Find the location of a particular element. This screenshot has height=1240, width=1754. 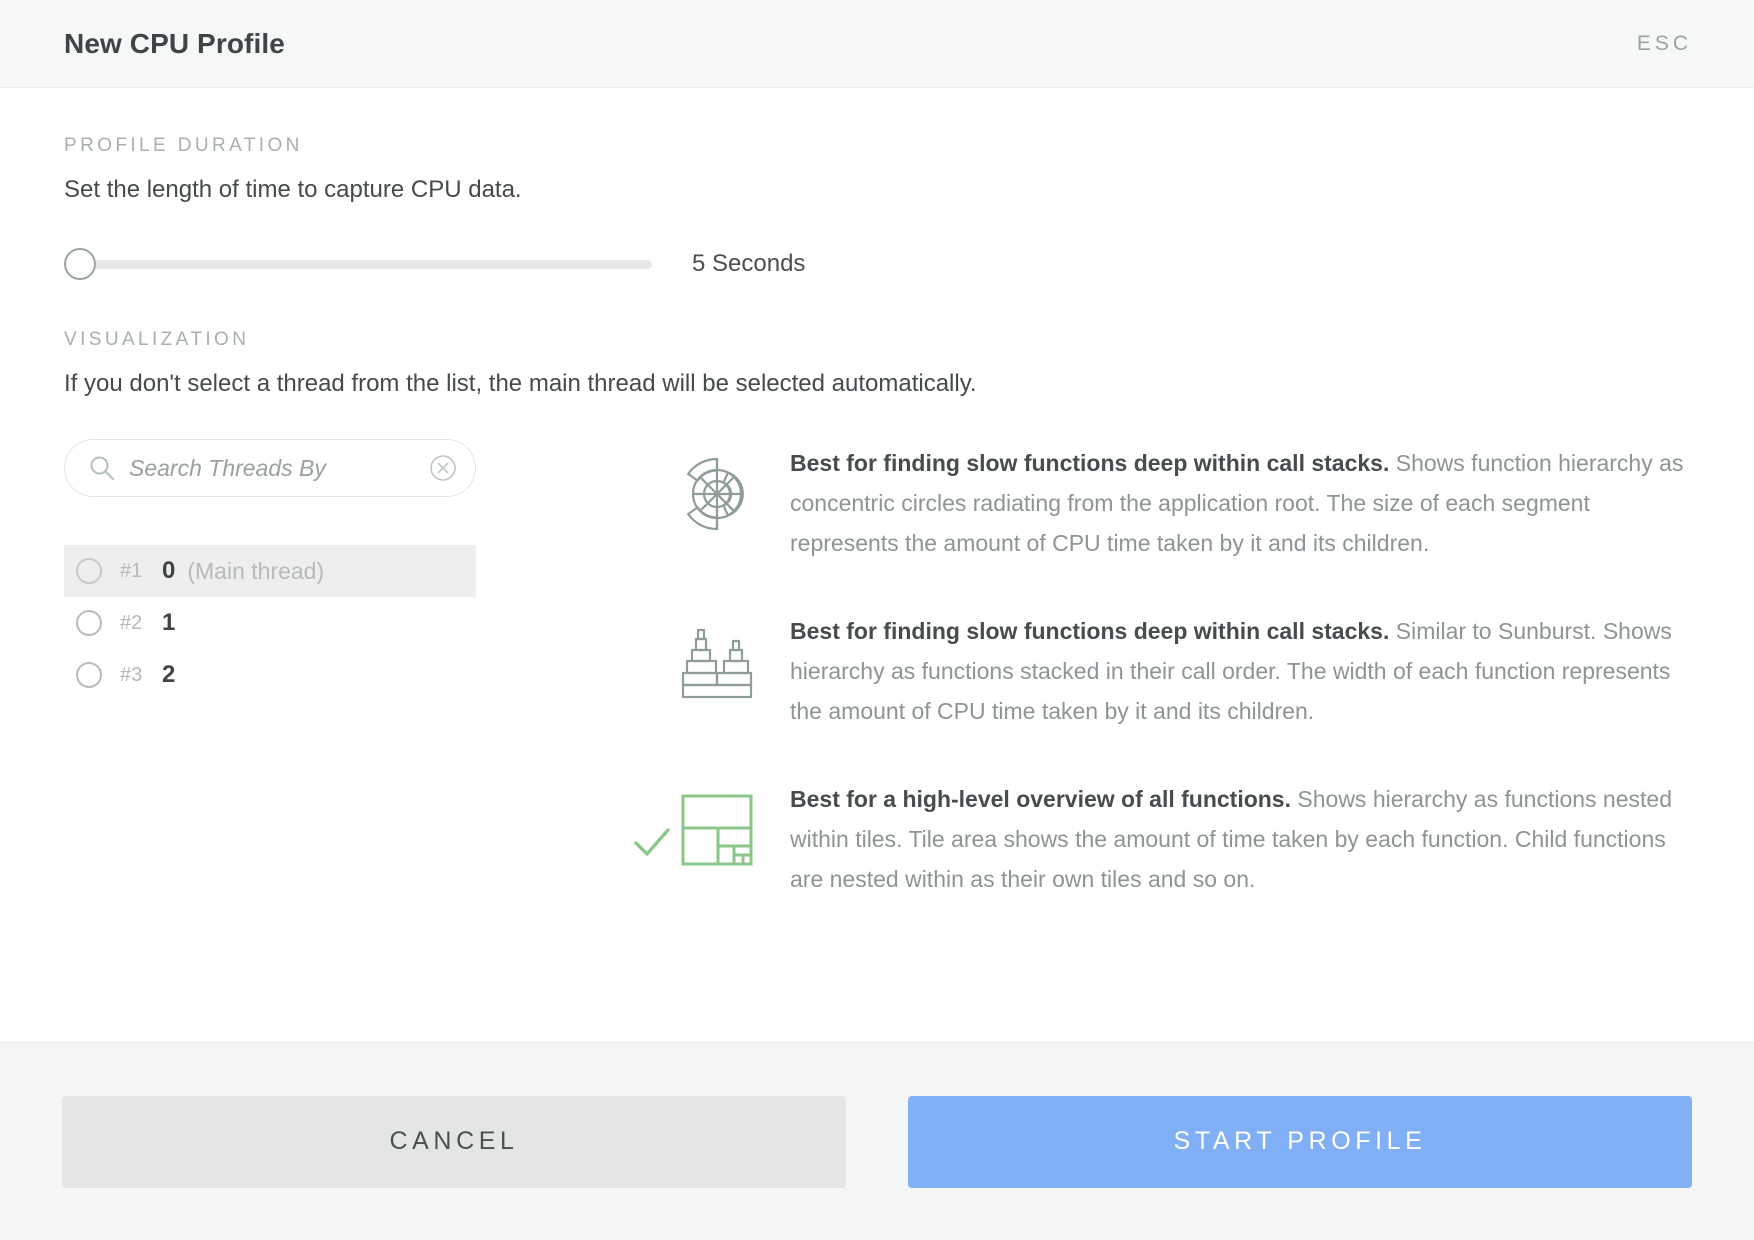

thread-index: #1 is located at coordinates (131, 570).